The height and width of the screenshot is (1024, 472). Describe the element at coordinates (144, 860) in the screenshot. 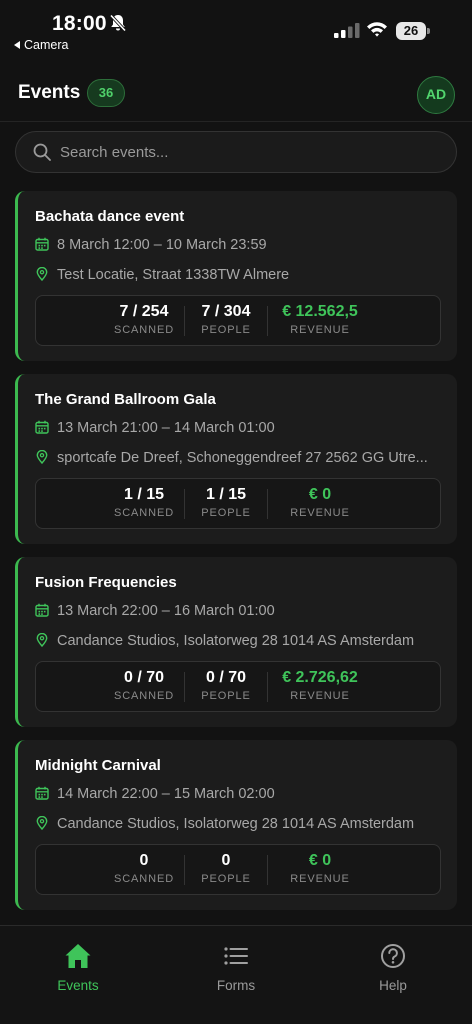

I see `stat-scanned-value: 0` at that location.